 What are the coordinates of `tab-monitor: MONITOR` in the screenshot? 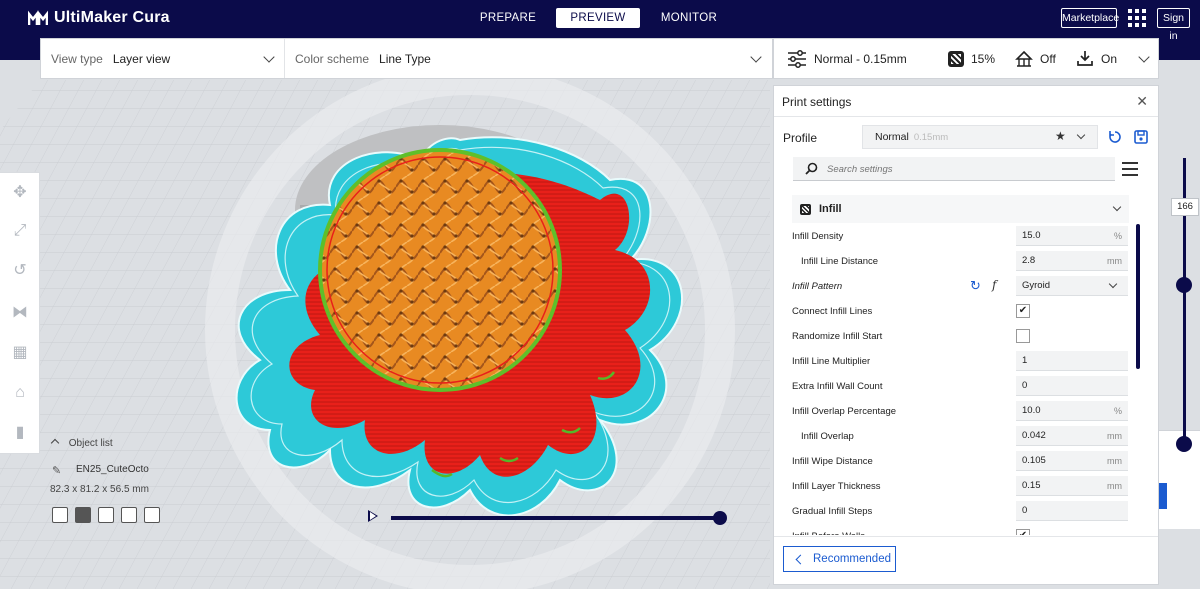 It's located at (689, 18).